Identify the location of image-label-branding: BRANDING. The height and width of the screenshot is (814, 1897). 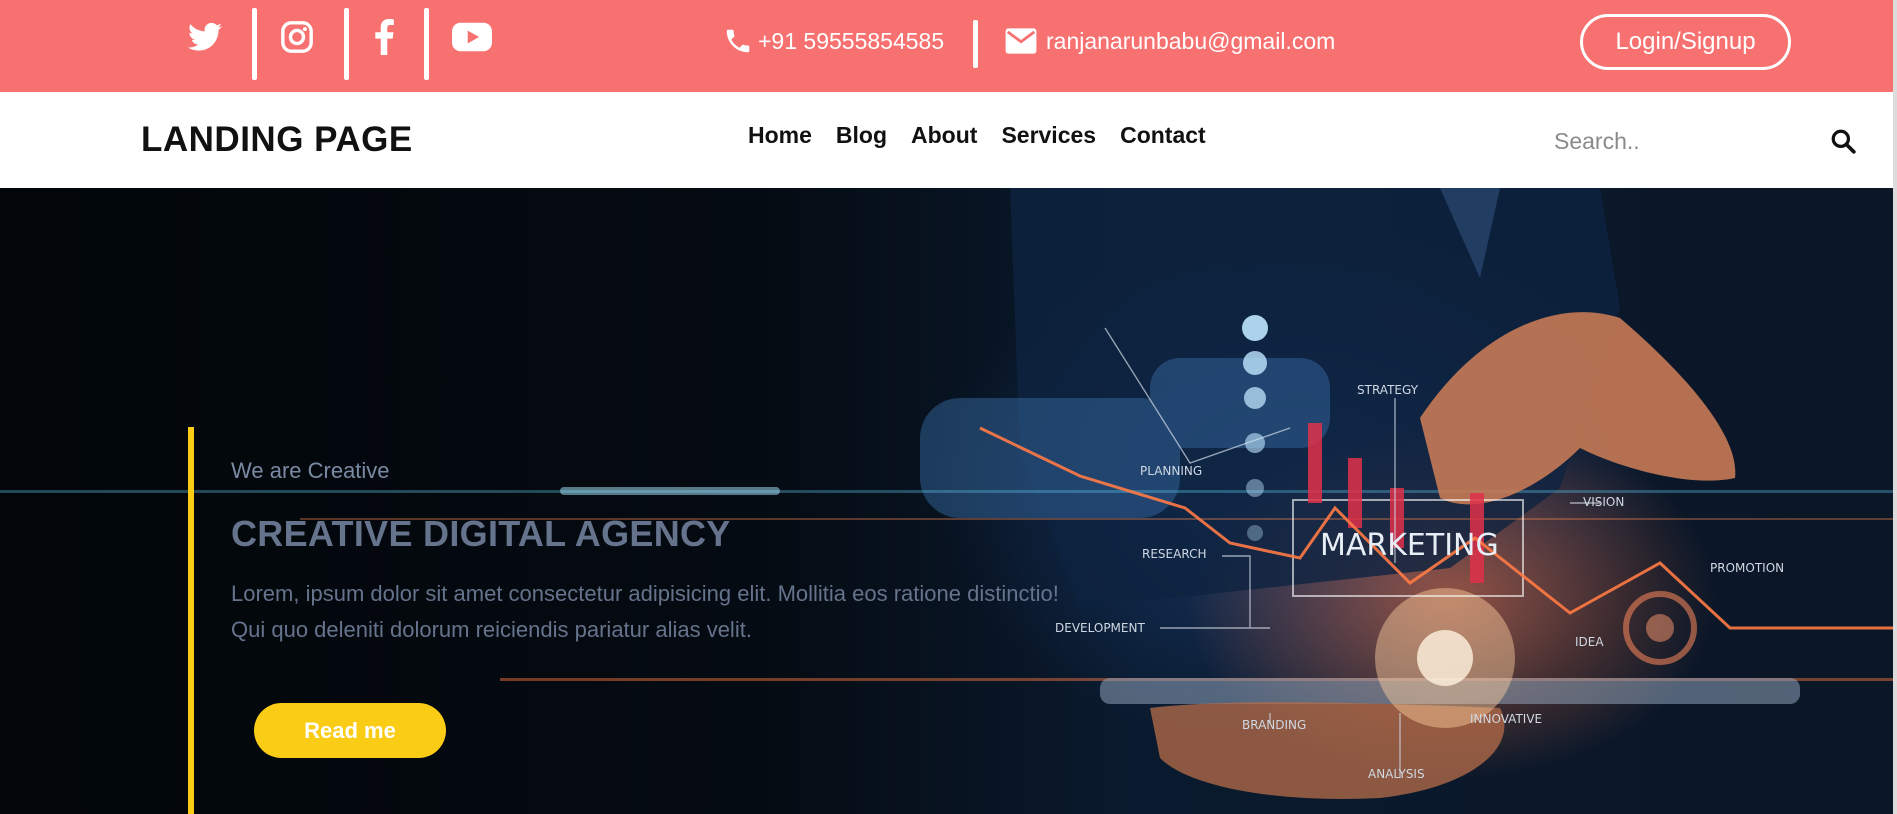
(1274, 725).